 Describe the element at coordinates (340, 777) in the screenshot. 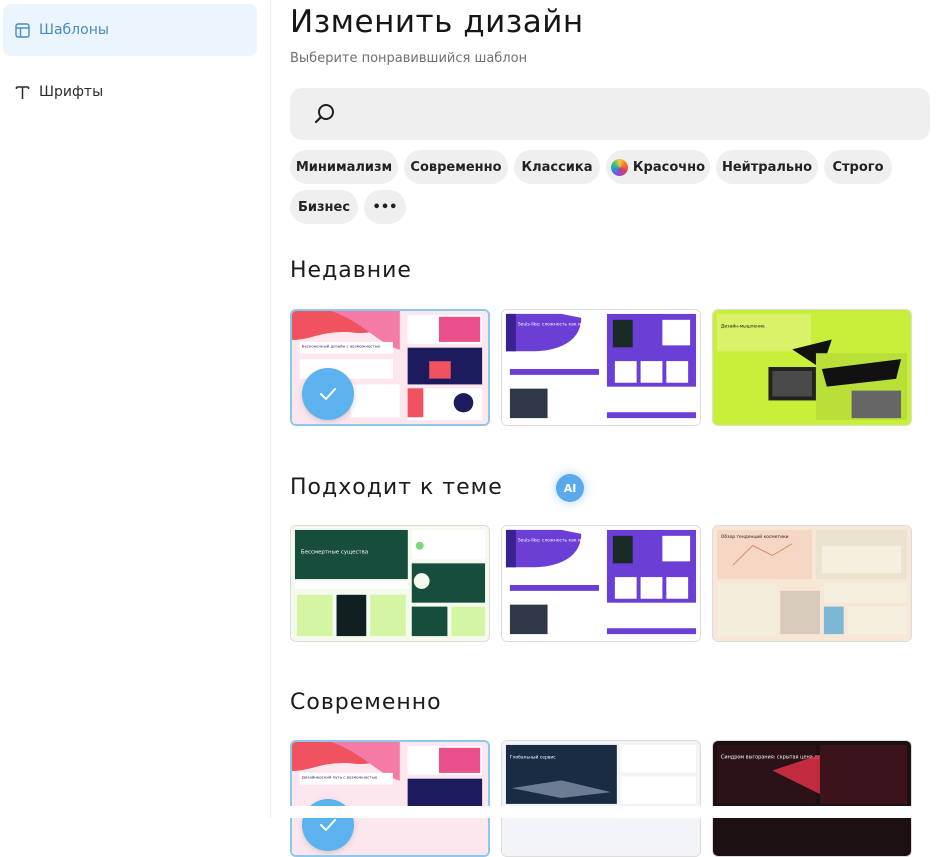

I see `template-preview-text: Дизайнерский путь с возможностью` at that location.